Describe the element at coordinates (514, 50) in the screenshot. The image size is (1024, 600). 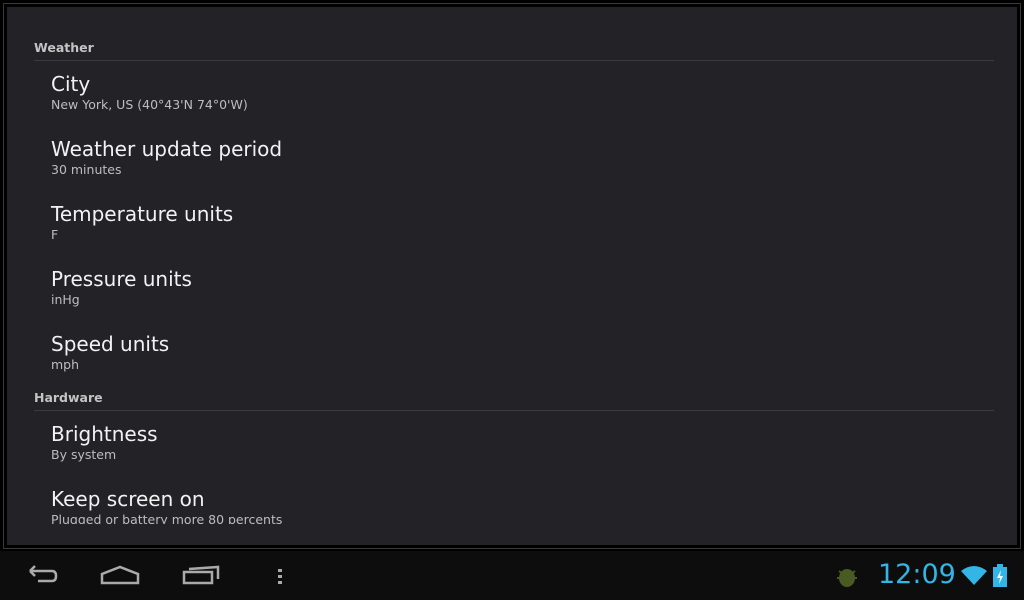
I see `category-weather: Weather` at that location.